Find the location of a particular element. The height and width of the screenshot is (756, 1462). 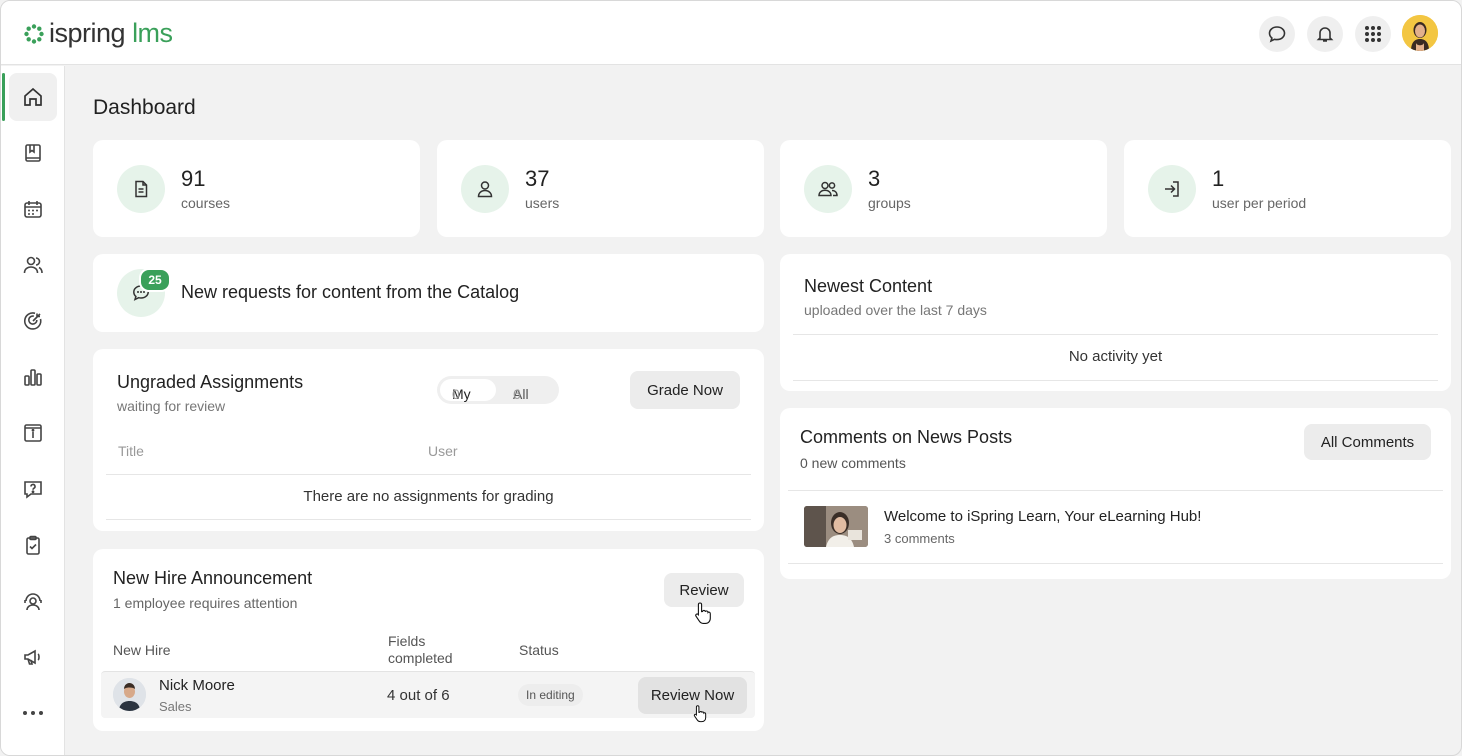

stat-value: 91 is located at coordinates (193, 178).